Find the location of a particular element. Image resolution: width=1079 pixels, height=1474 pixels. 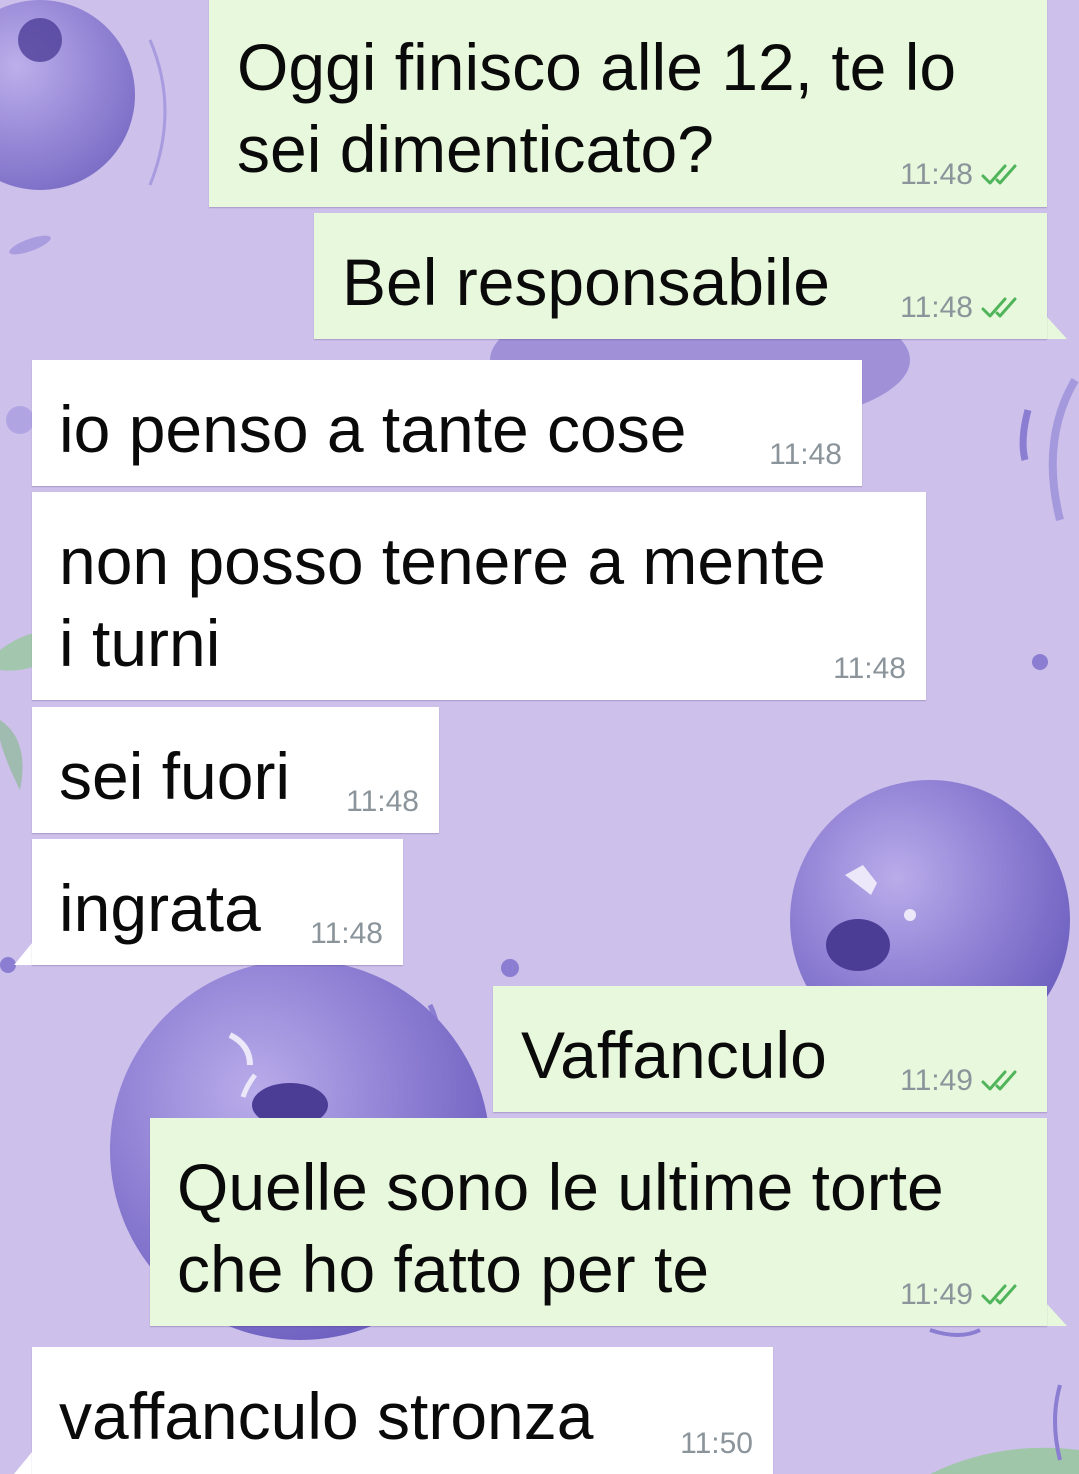

message-text-line: vaffanculo stronza is located at coordinates (326, 1416).